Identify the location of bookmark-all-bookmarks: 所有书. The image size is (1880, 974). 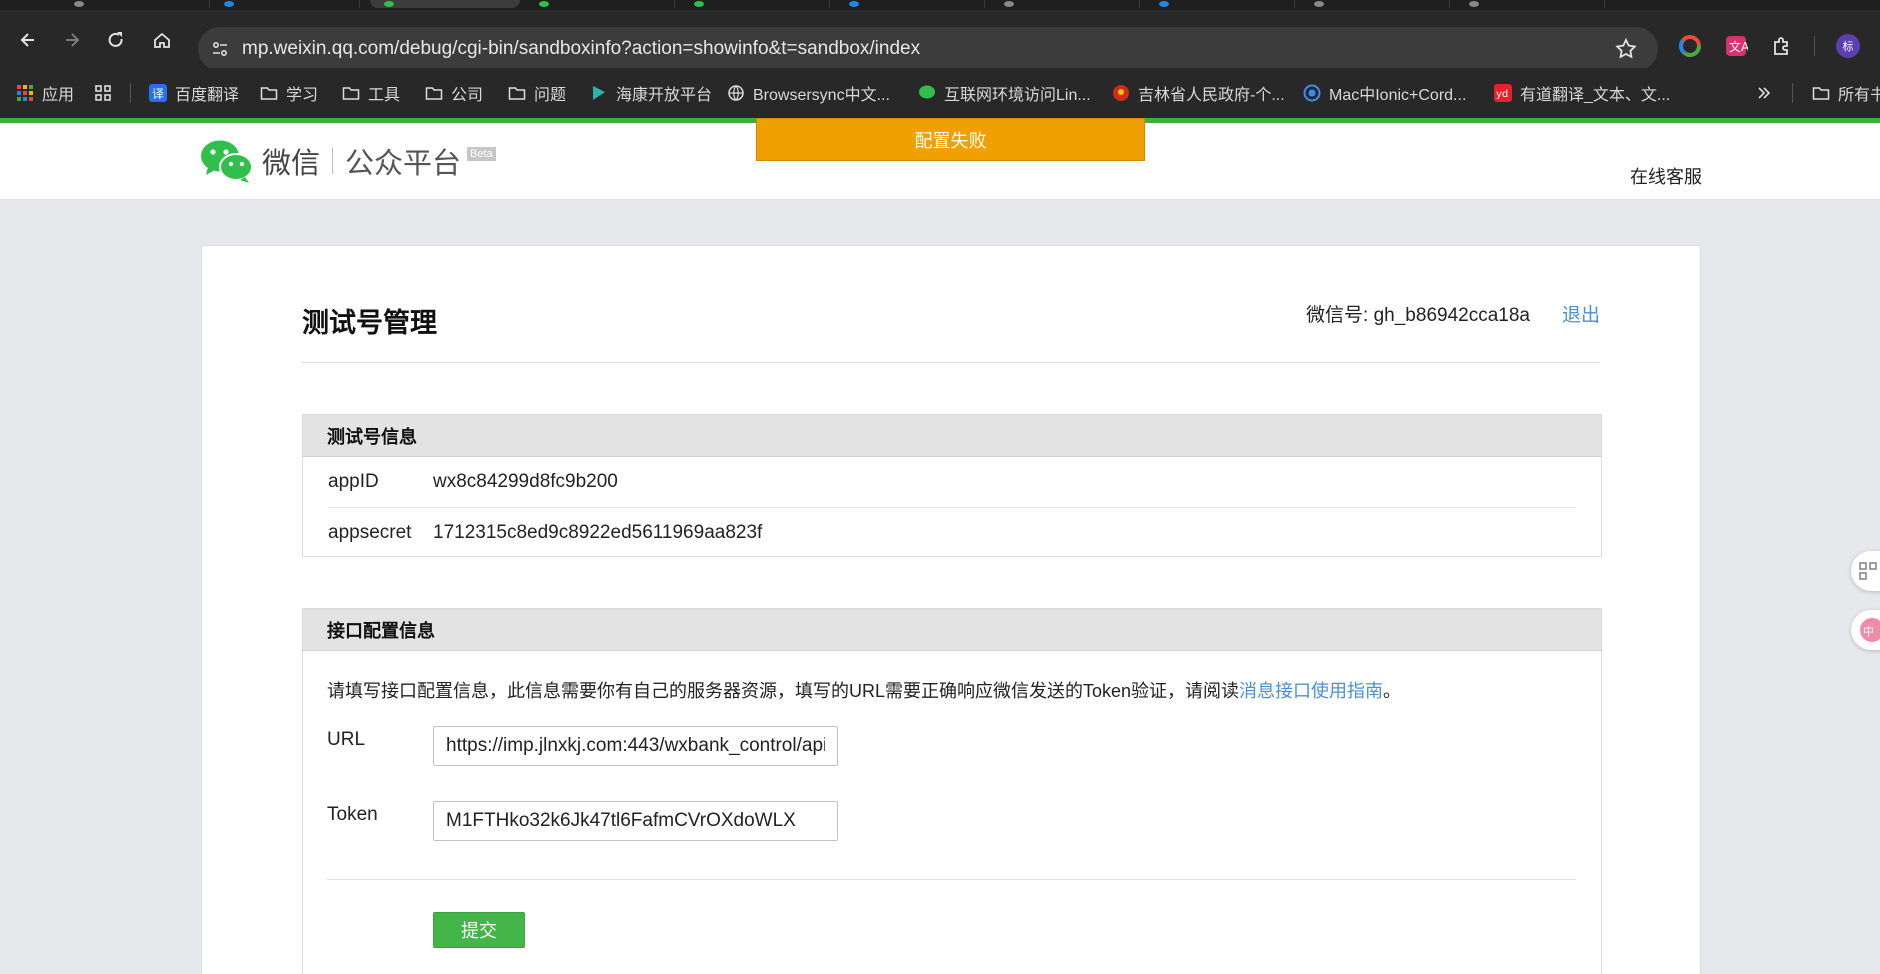
(1846, 93).